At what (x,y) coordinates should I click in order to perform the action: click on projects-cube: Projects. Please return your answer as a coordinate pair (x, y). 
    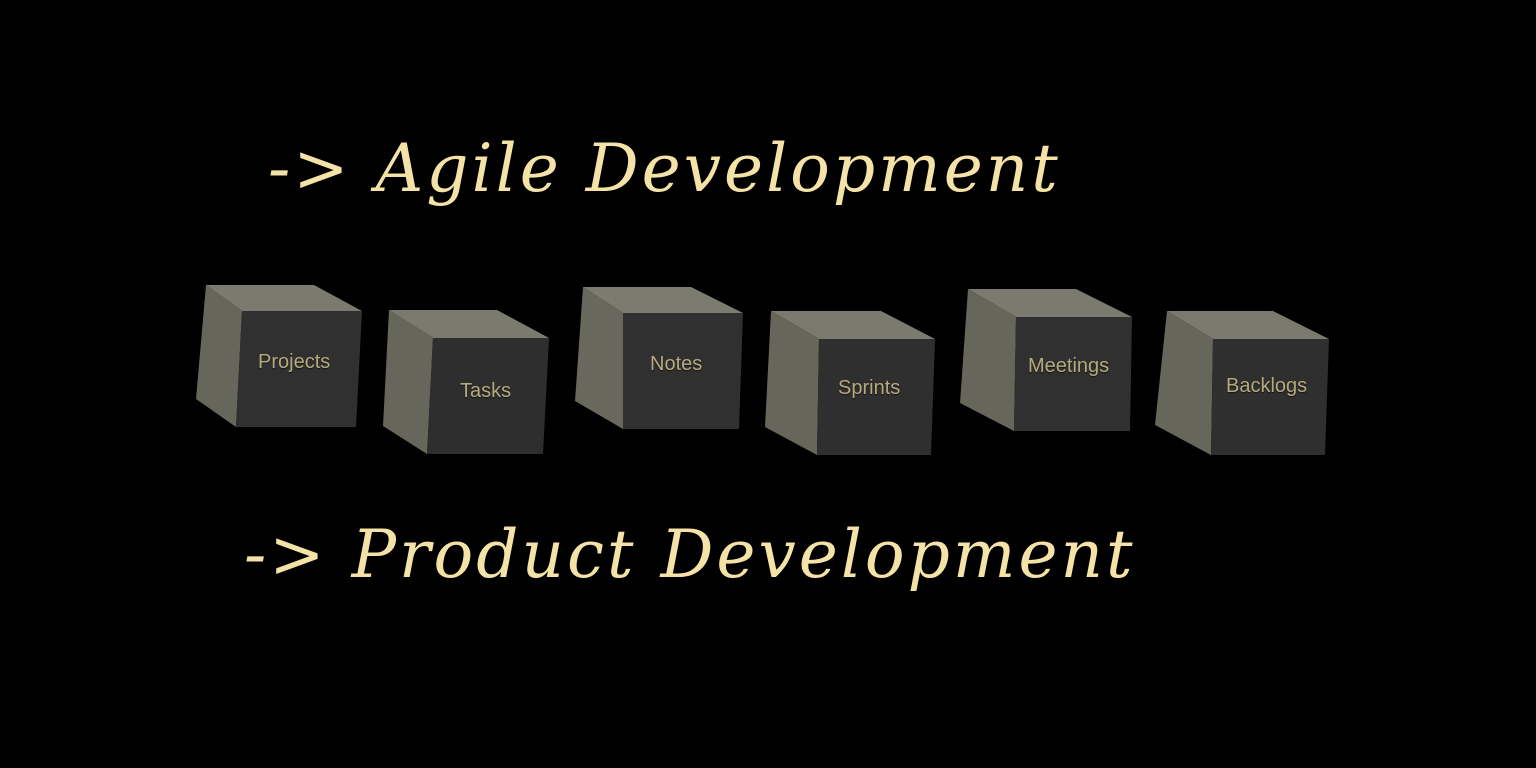
    Looking at the image, I should click on (278, 368).